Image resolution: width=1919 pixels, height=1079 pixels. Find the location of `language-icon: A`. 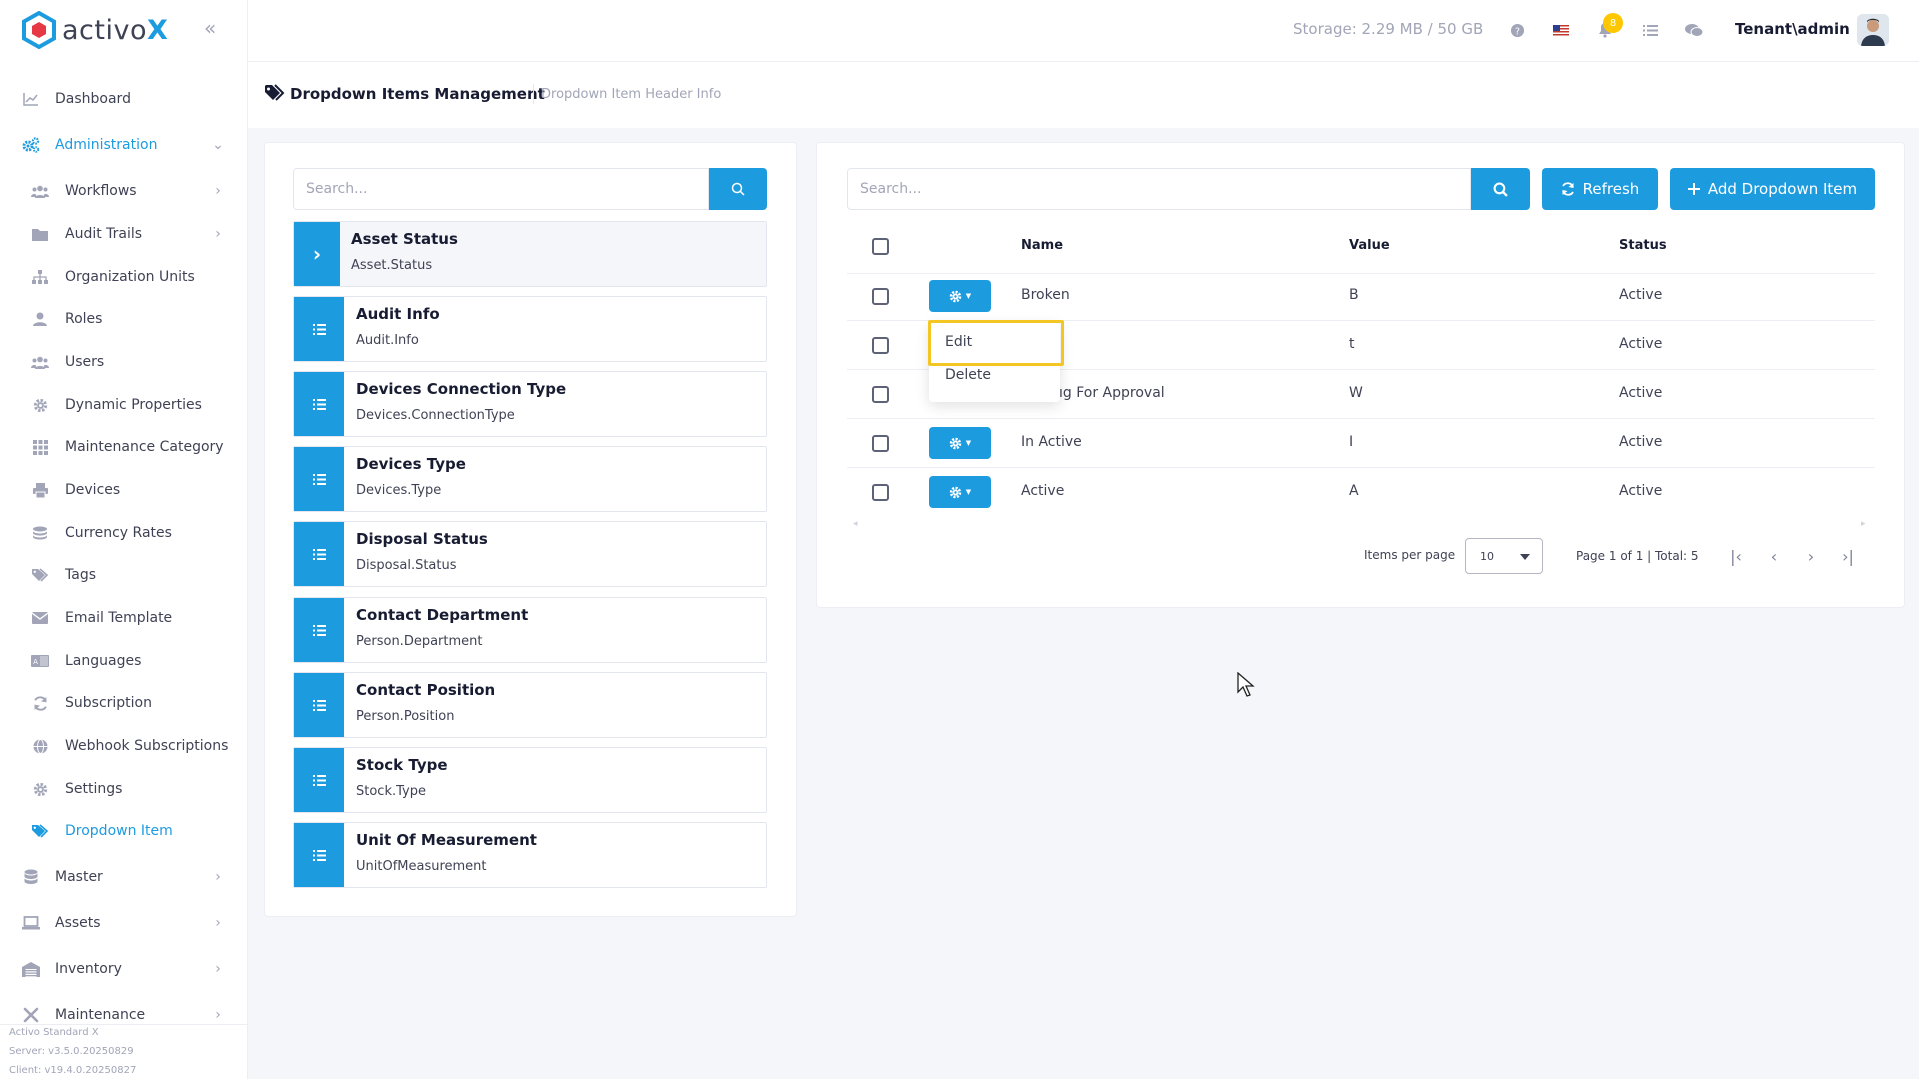

language-icon: A is located at coordinates (40, 661).